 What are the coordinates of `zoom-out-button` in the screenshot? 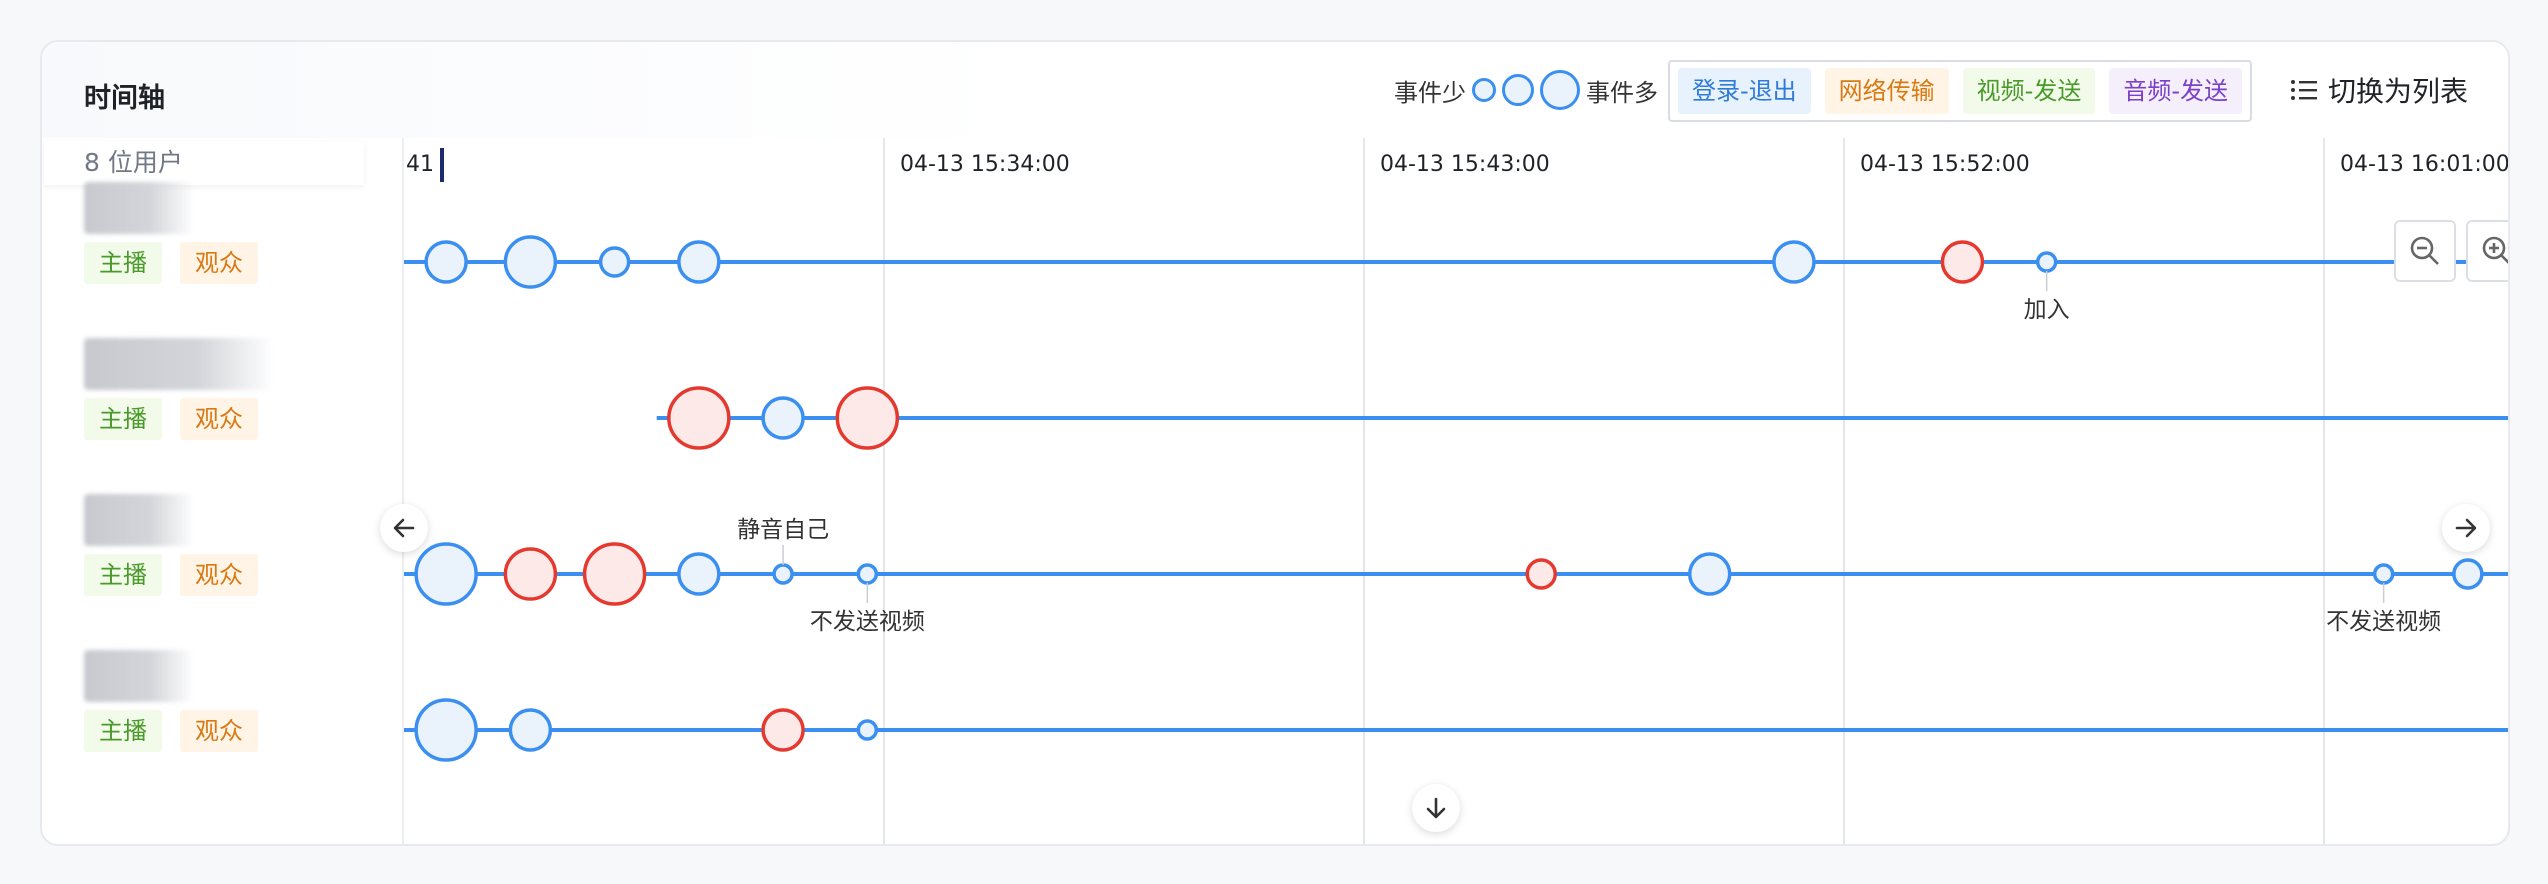 It's located at (2425, 251).